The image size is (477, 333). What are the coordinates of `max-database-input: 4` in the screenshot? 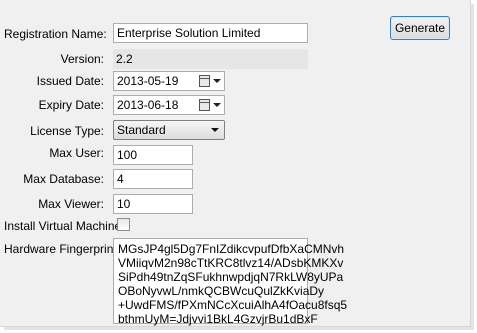 It's located at (153, 179).